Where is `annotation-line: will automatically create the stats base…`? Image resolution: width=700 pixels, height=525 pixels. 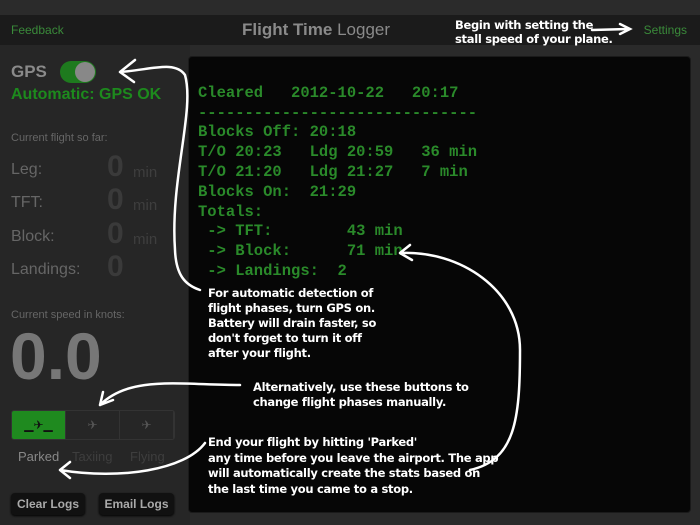
annotation-line: will automatically create the stats base… is located at coordinates (344, 473).